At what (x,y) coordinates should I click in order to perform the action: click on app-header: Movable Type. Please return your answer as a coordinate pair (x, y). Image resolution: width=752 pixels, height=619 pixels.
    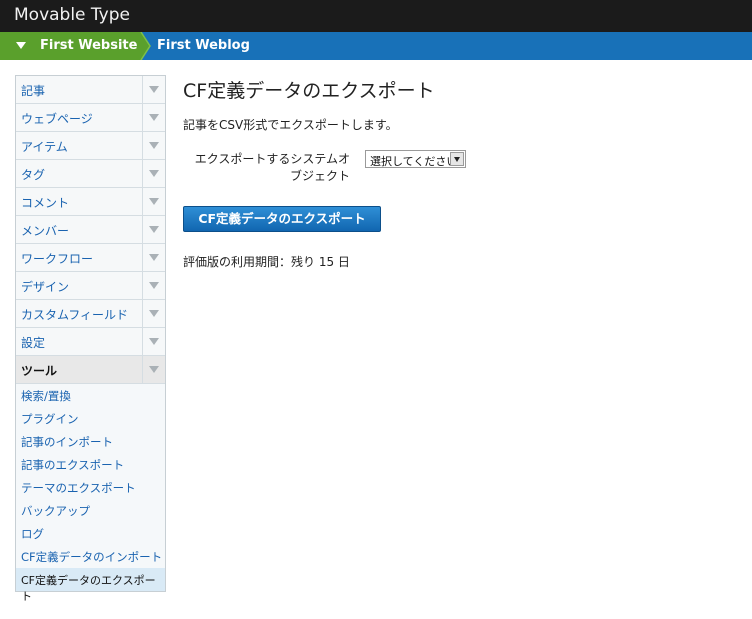
    Looking at the image, I should click on (376, 16).